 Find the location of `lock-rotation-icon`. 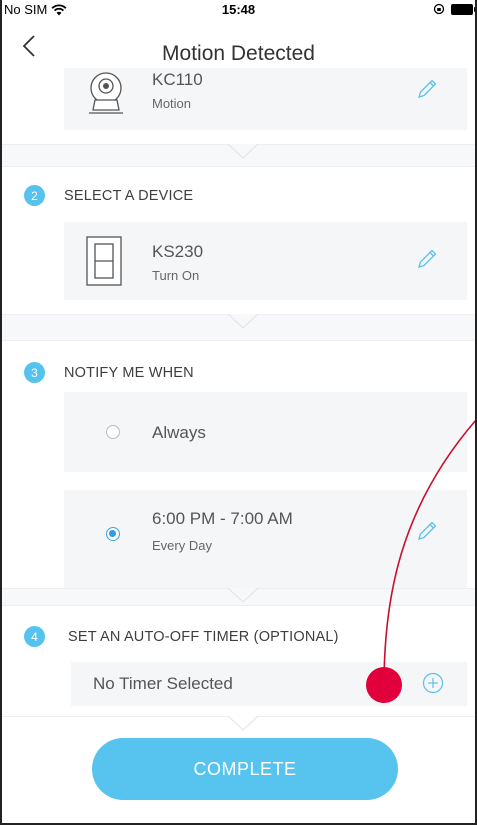

lock-rotation-icon is located at coordinates (439, 9).